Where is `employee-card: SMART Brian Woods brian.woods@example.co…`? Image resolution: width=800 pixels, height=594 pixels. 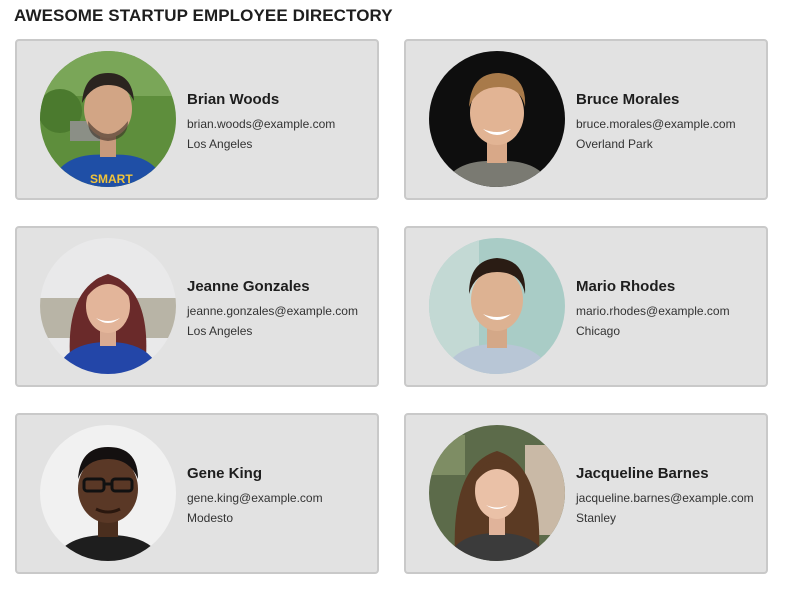 employee-card: SMART Brian Woods brian.woods@example.co… is located at coordinates (197, 119).